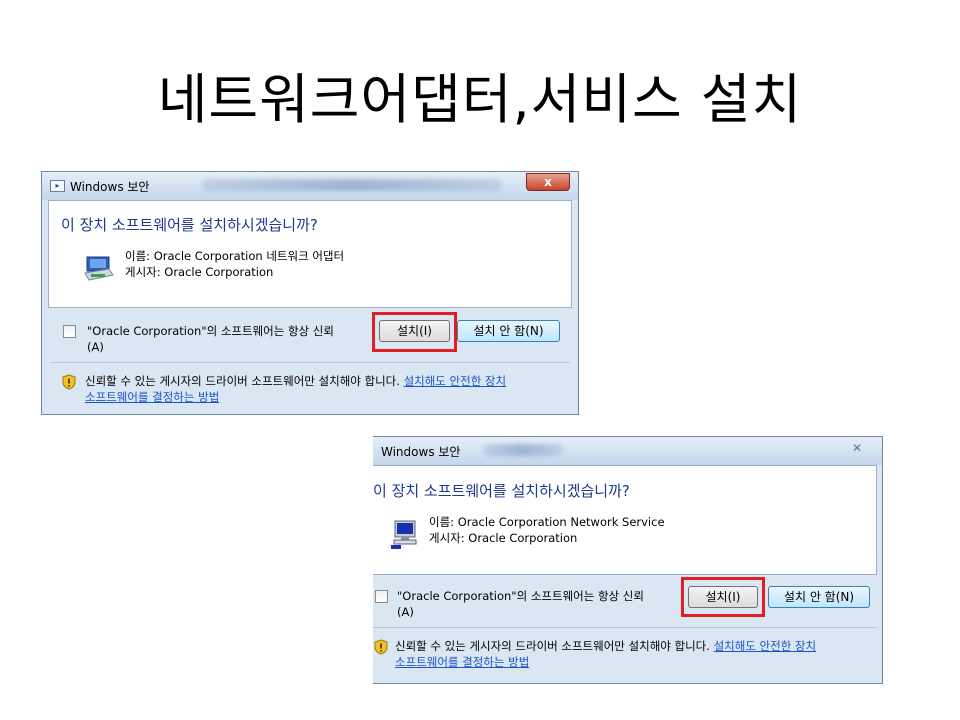 The image size is (960, 720). I want to click on close-button: ✕, so click(857, 449).